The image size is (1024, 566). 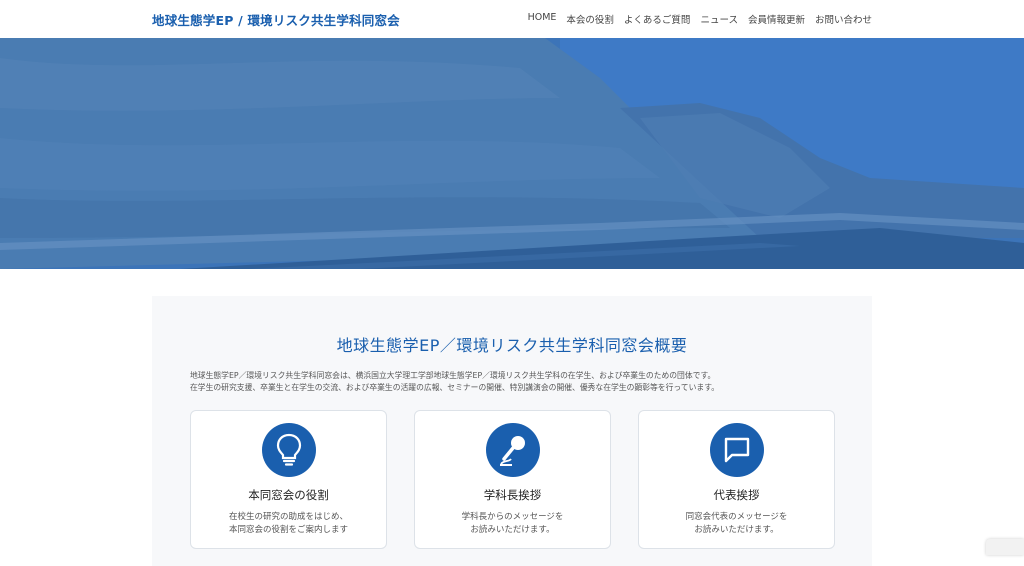 What do you see at coordinates (276, 19) in the screenshot?
I see `site-title-link: 地球生態学EP / 環境リスク共生学科同窓会` at bounding box center [276, 19].